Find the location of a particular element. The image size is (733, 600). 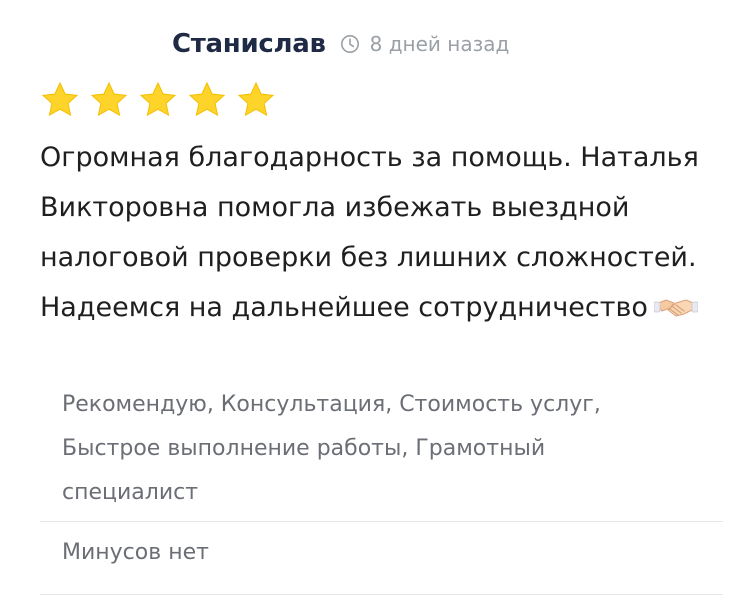

clock-icon is located at coordinates (349, 44).